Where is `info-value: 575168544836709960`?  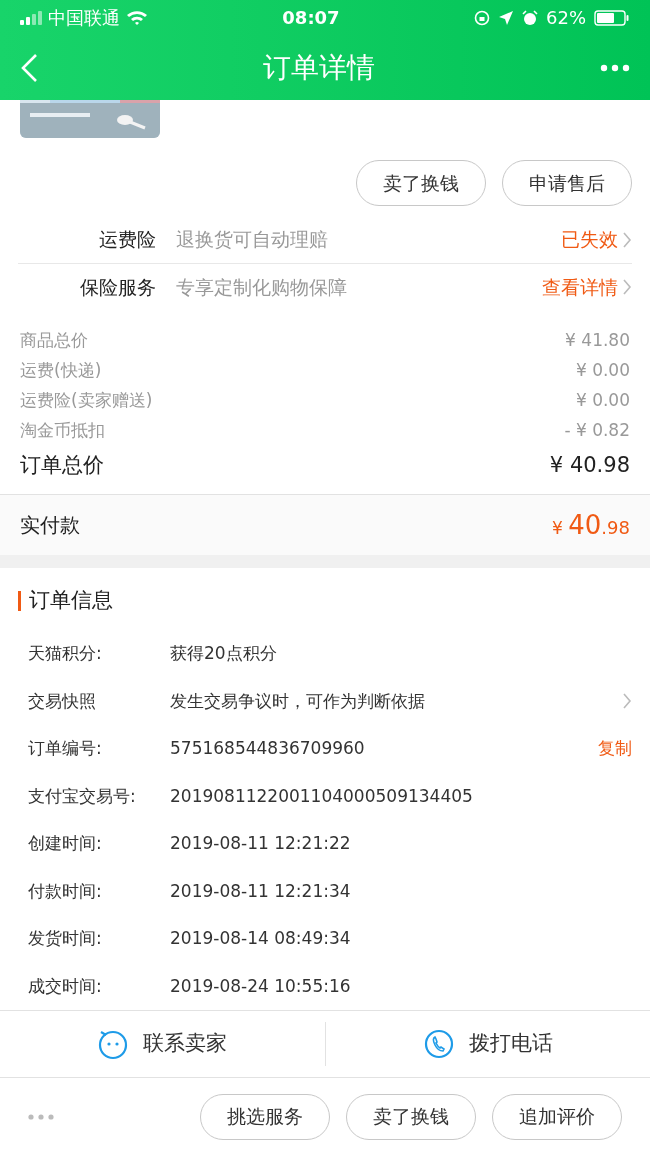 info-value: 575168544836709960 is located at coordinates (268, 748).